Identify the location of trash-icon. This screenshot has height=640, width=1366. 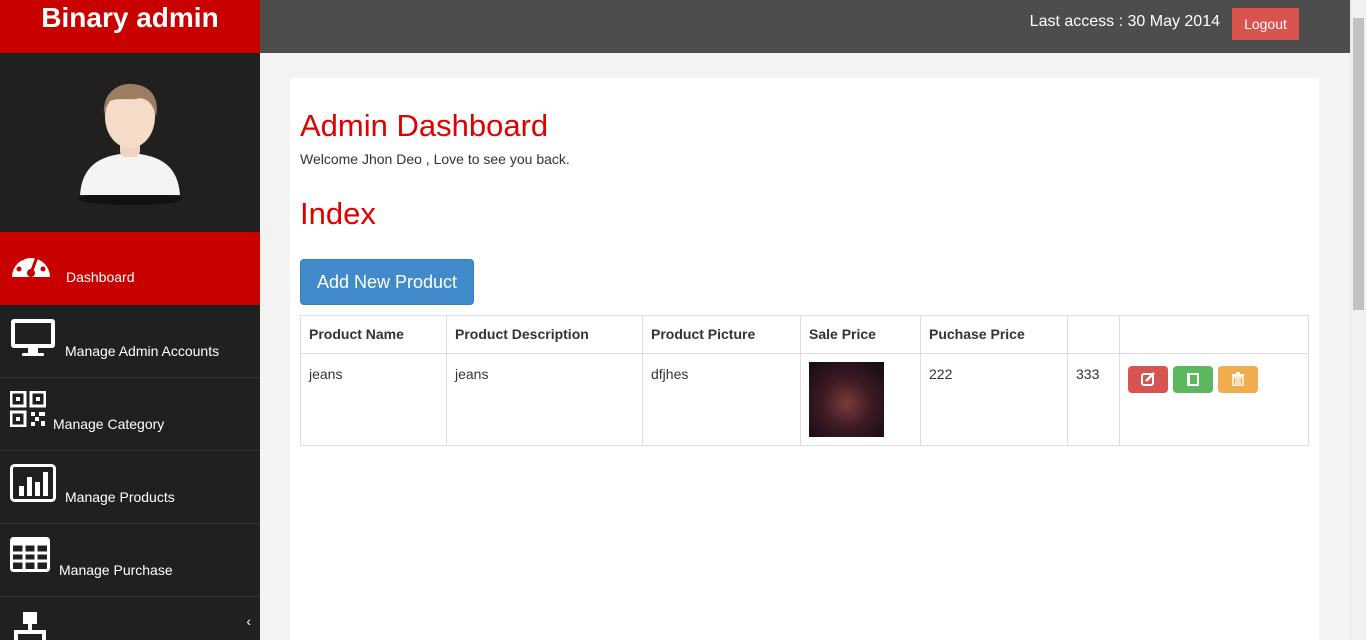
(1237, 379).